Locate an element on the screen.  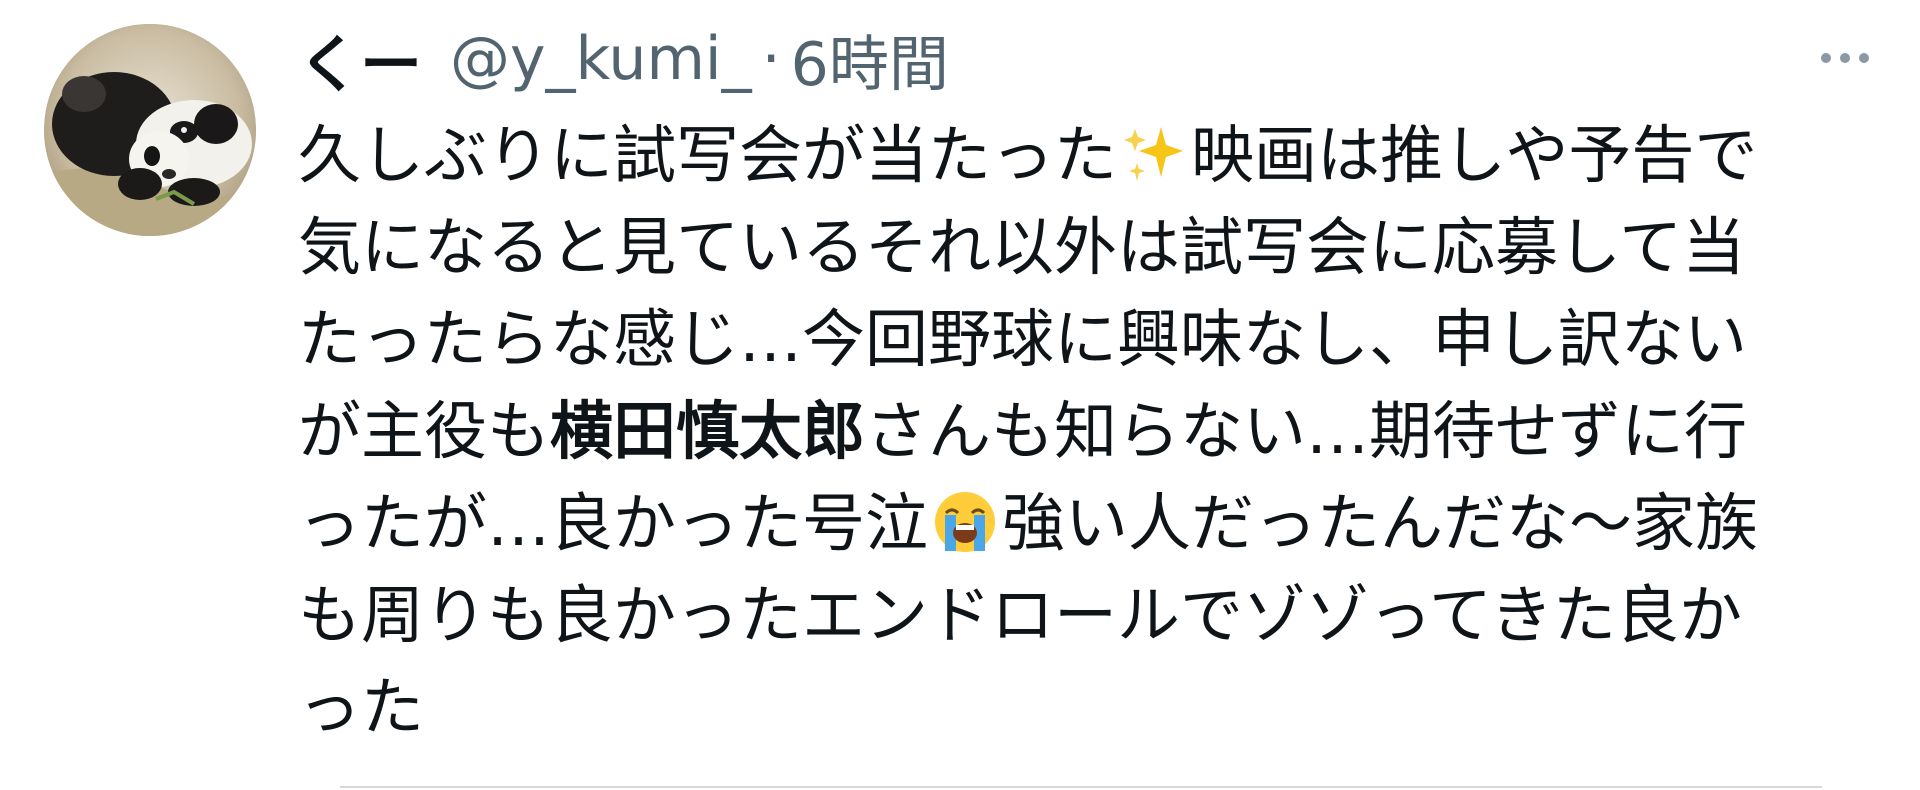
text-segment: 強い人だったんだな〜家族 is located at coordinates (1380, 523).